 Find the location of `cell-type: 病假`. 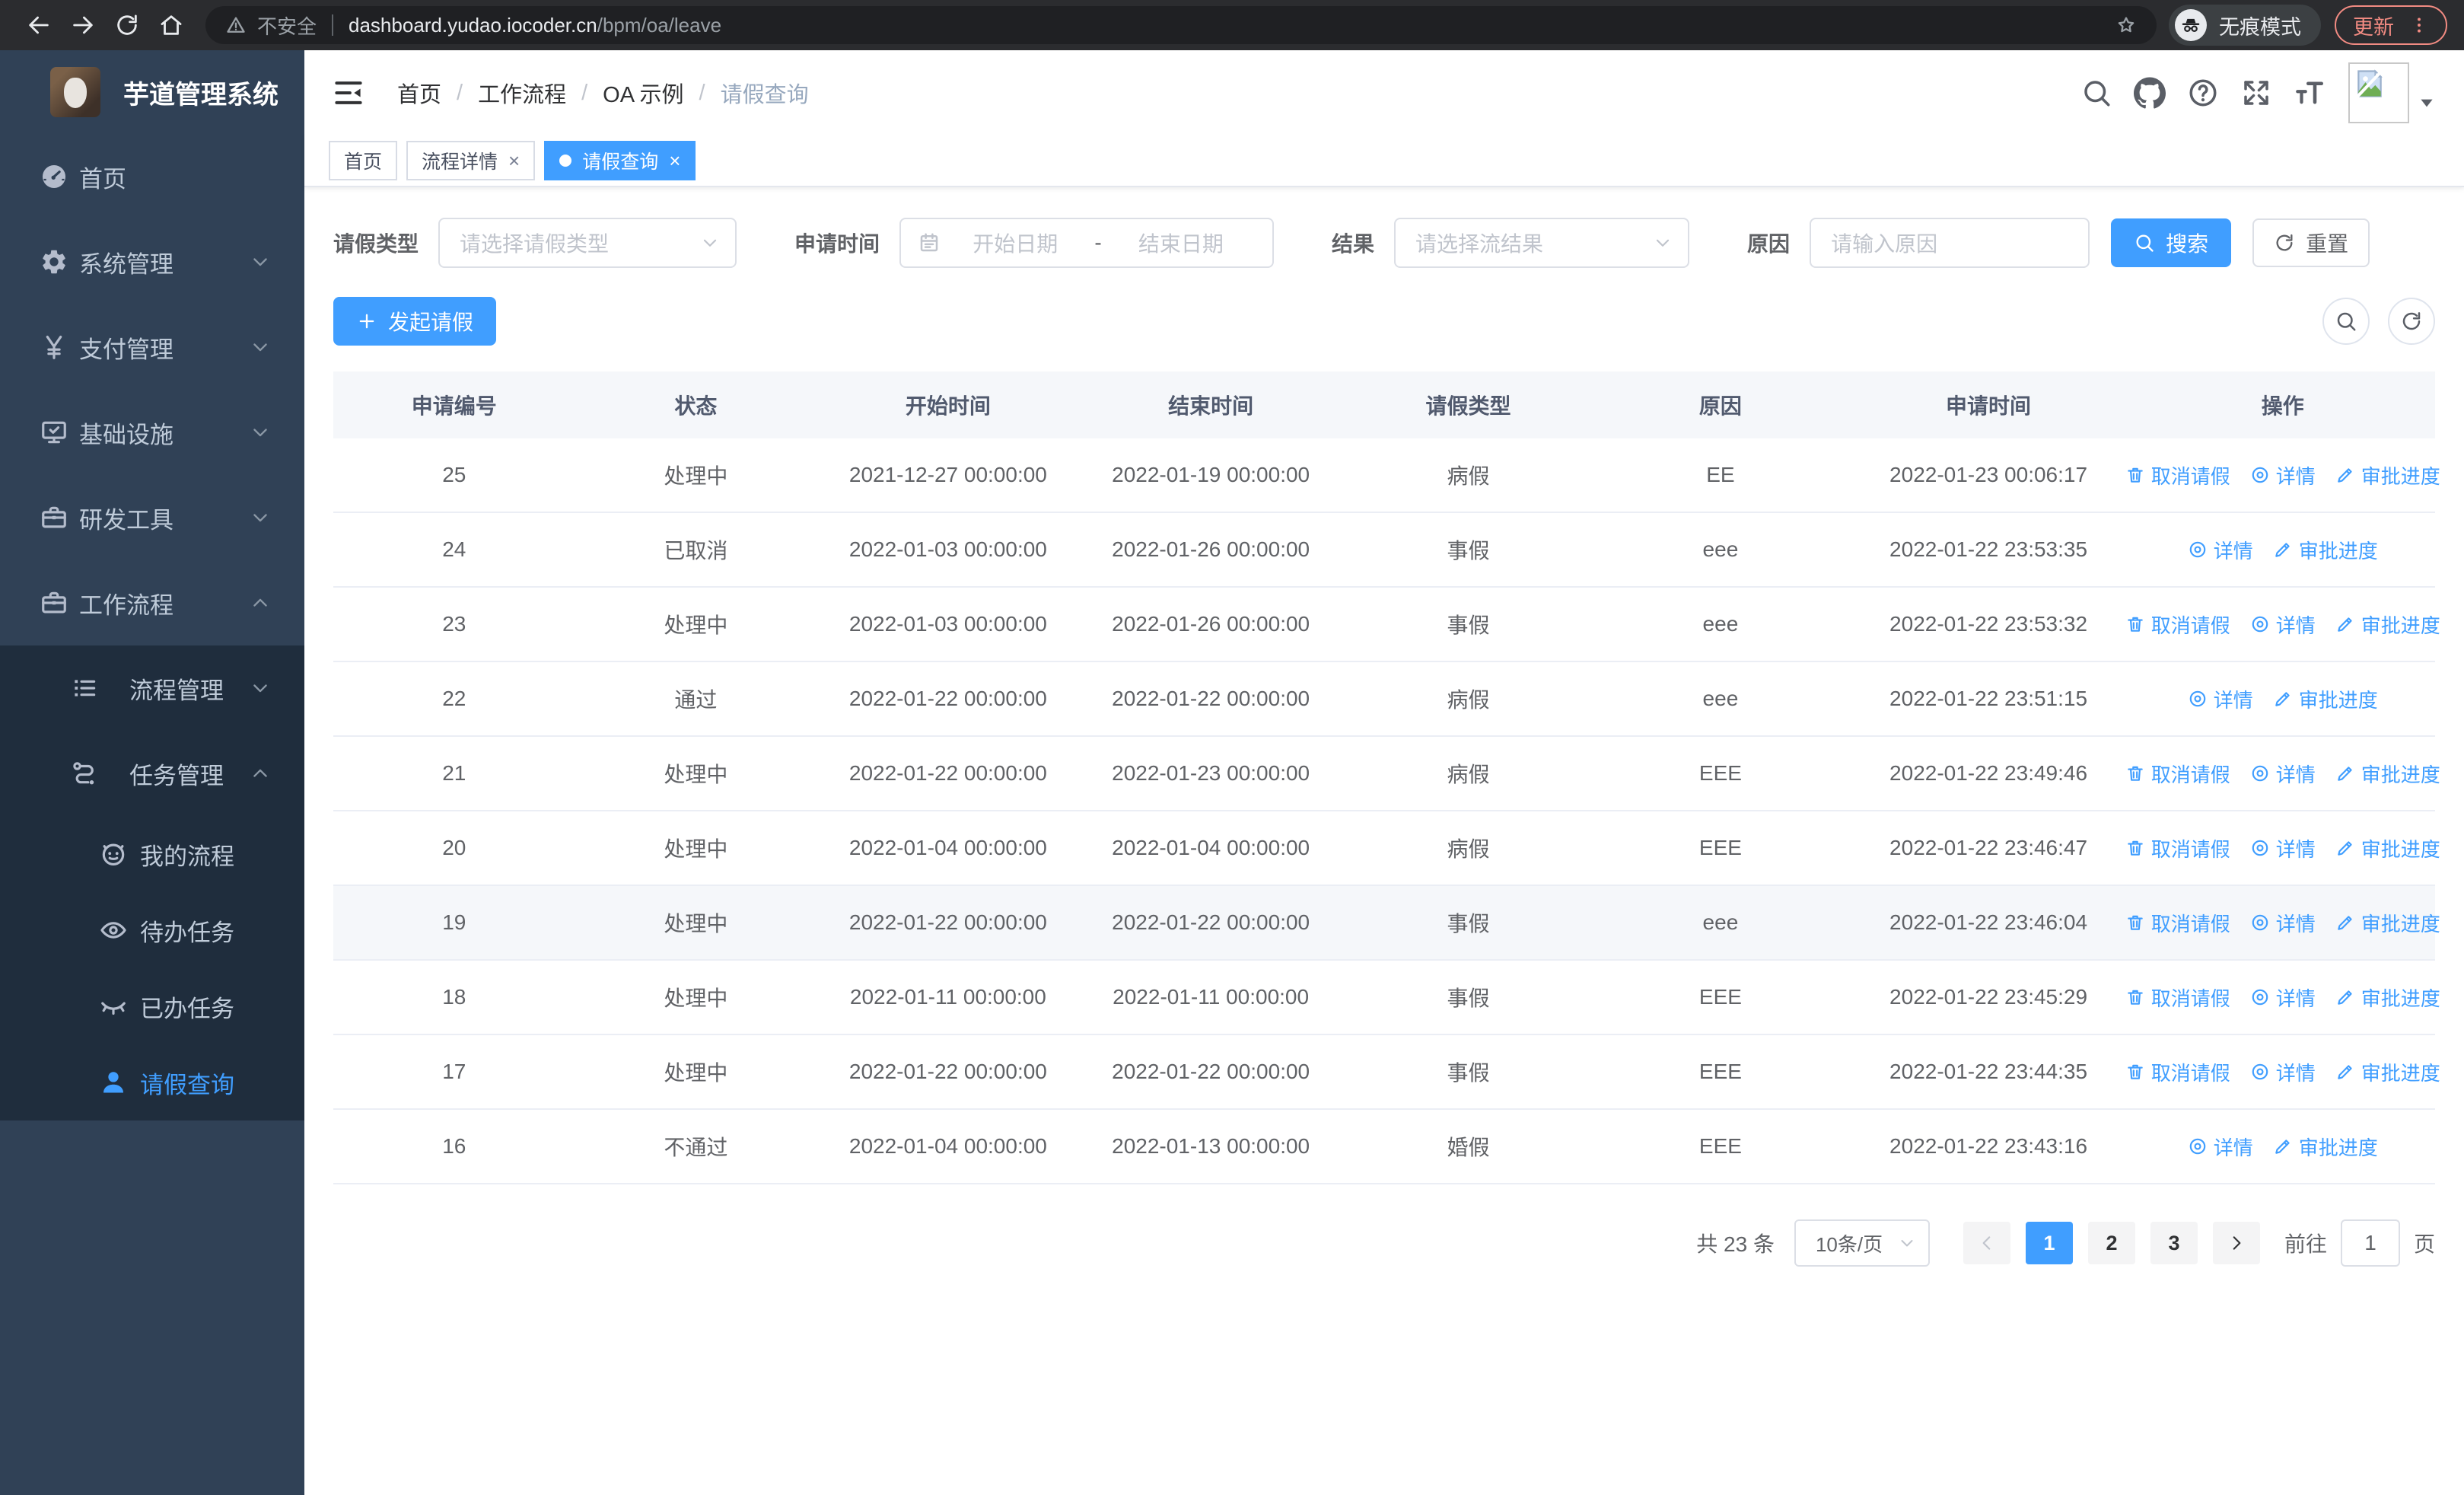

cell-type: 病假 is located at coordinates (1468, 700).